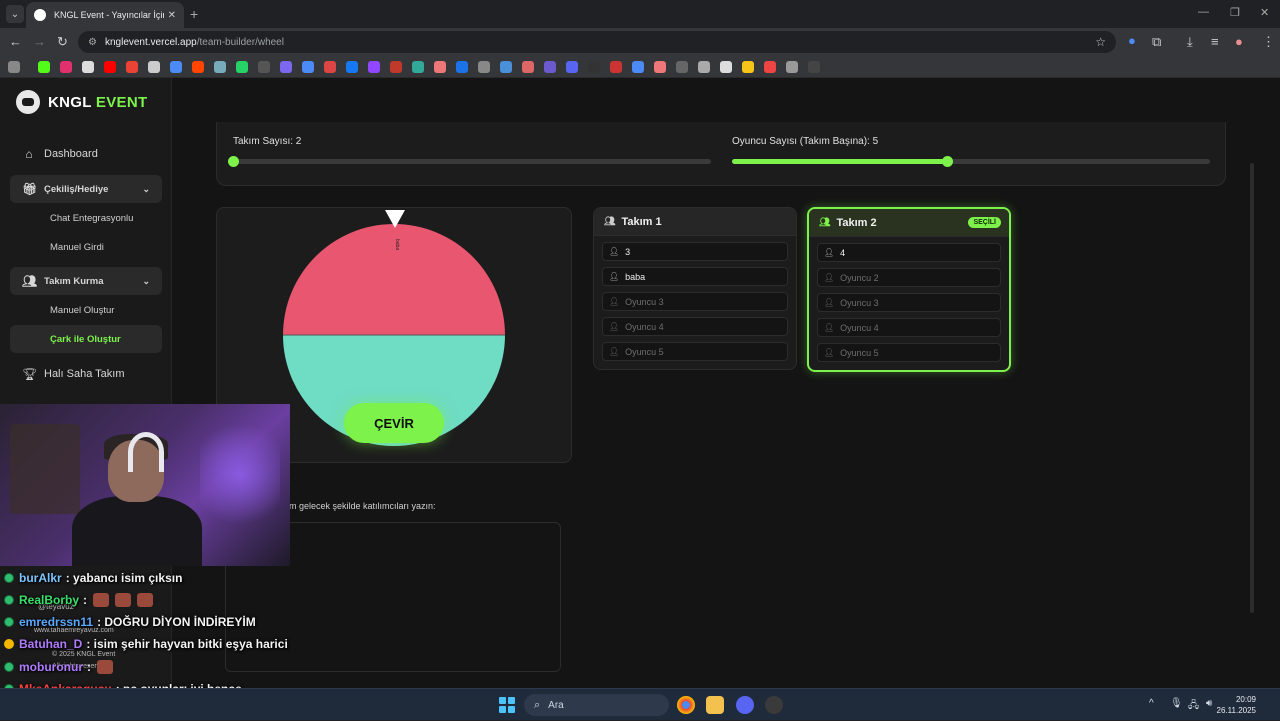  What do you see at coordinates (86, 218) in the screenshot?
I see `sidebar-item-chat-integration: Chat Entegrasyonlu` at bounding box center [86, 218].